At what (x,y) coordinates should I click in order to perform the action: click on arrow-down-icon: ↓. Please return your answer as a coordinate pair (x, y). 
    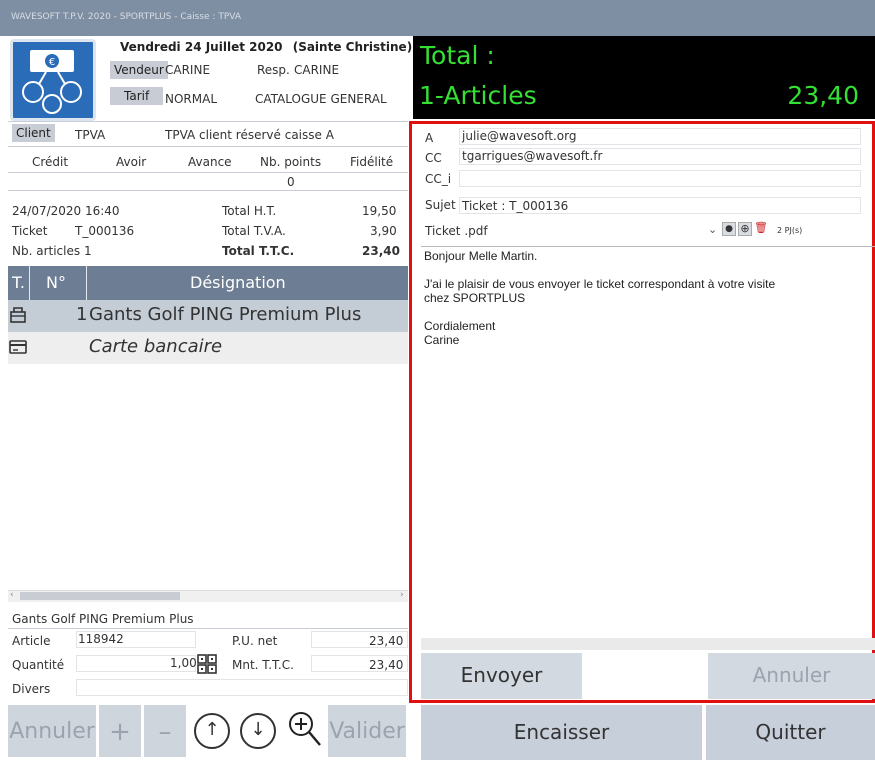
    Looking at the image, I should click on (258, 731).